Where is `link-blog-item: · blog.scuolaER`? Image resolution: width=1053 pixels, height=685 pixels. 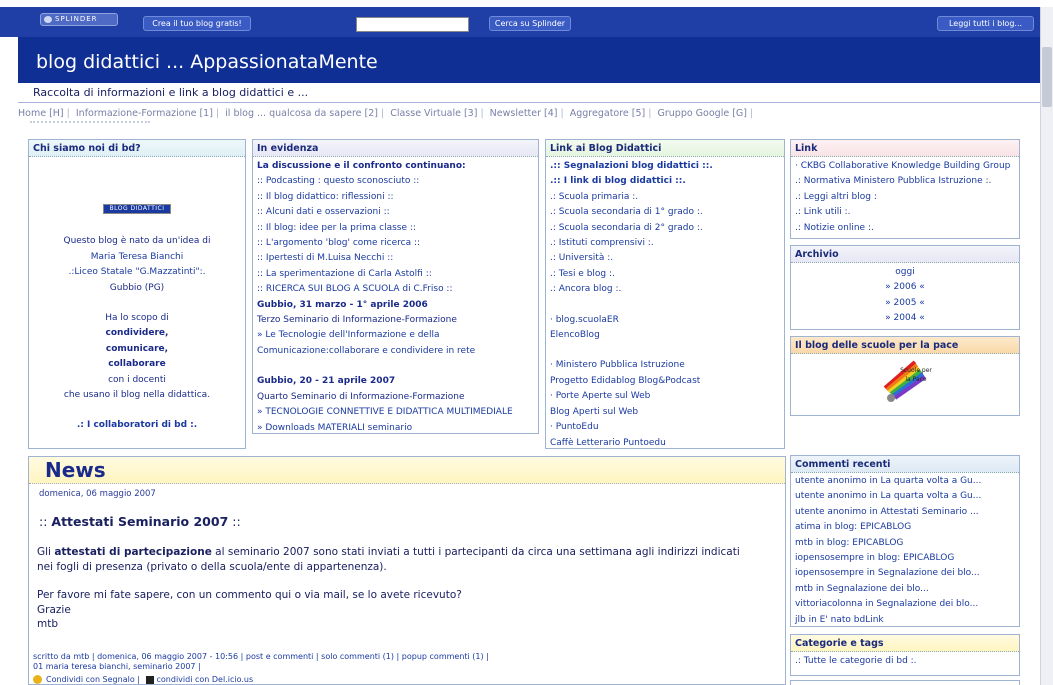 link-blog-item: · blog.scuolaER is located at coordinates (665, 320).